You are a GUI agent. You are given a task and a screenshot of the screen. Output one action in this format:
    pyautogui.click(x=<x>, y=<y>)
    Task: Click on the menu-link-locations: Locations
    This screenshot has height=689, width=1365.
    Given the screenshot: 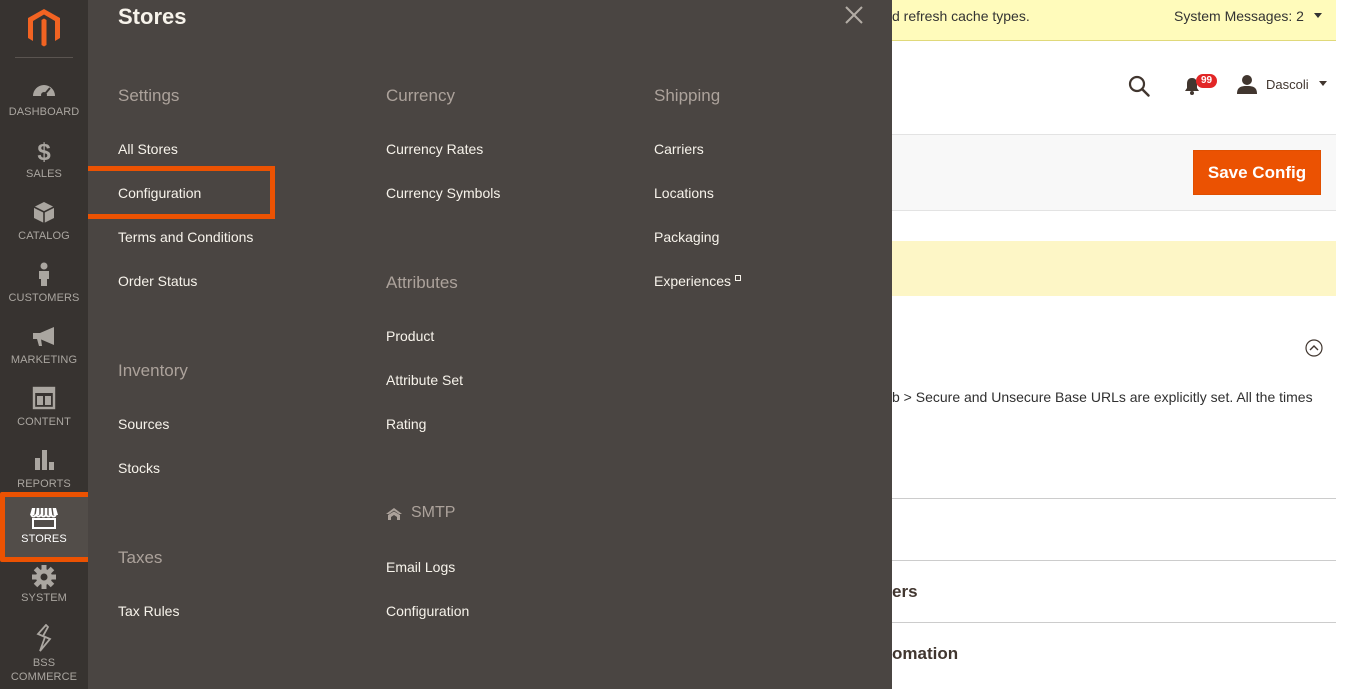 What is the action you would take?
    pyautogui.click(x=684, y=193)
    